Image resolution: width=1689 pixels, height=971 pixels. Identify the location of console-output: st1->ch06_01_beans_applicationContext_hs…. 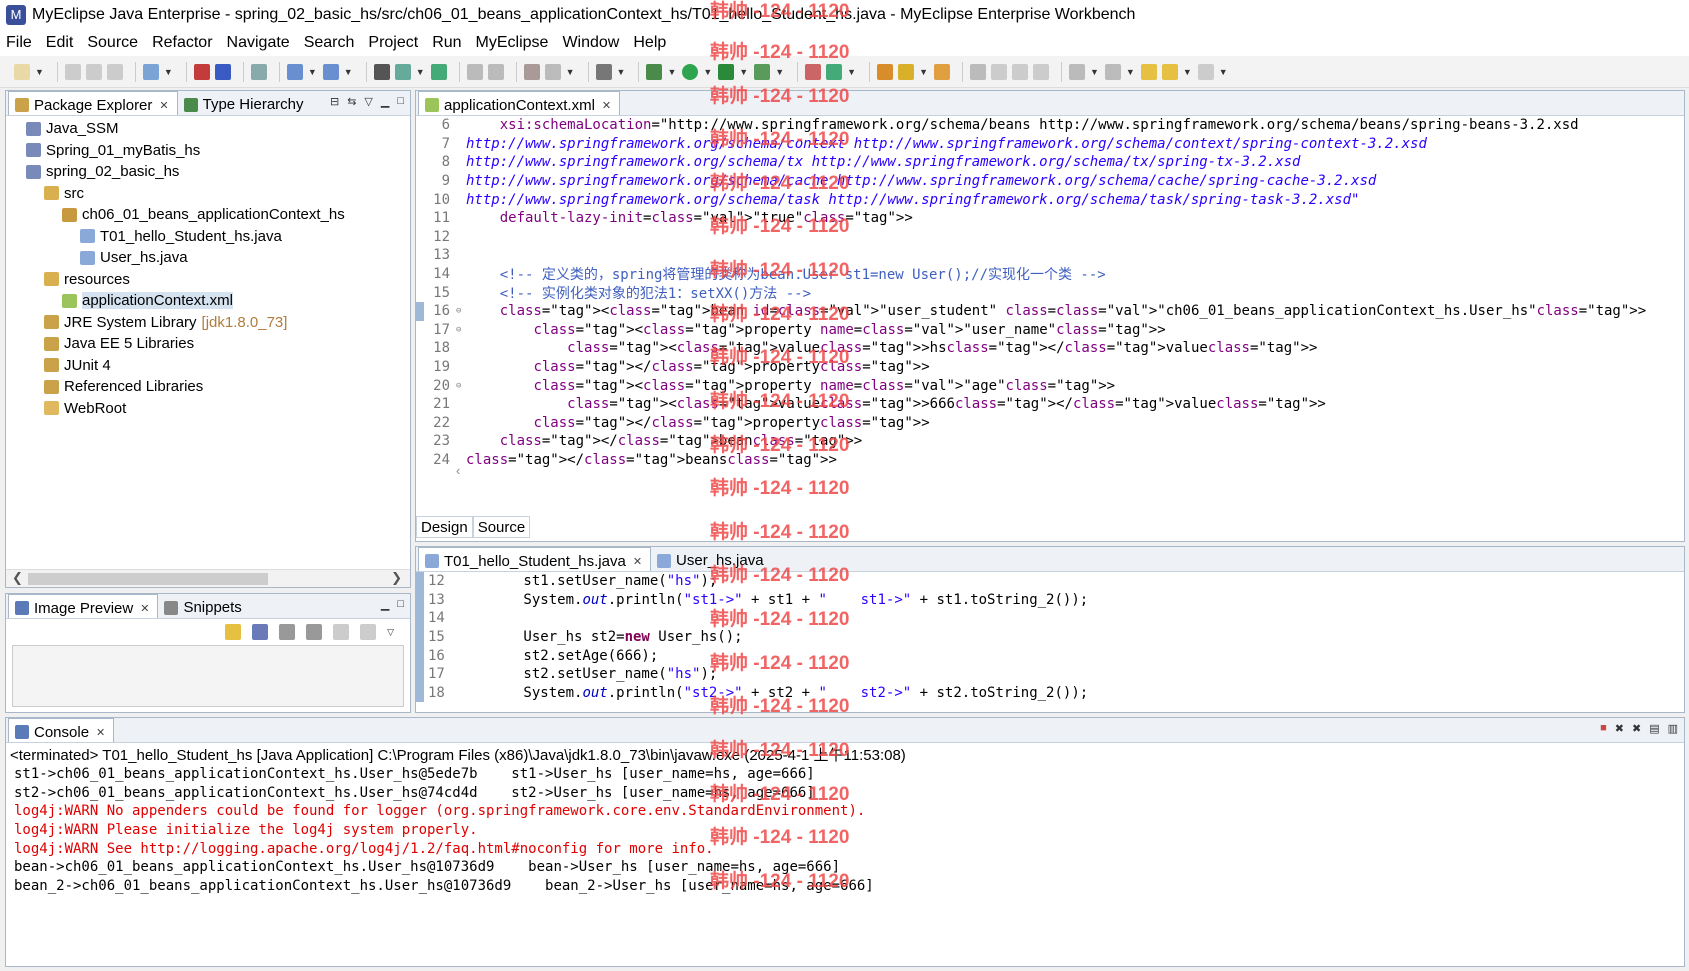
(845, 830).